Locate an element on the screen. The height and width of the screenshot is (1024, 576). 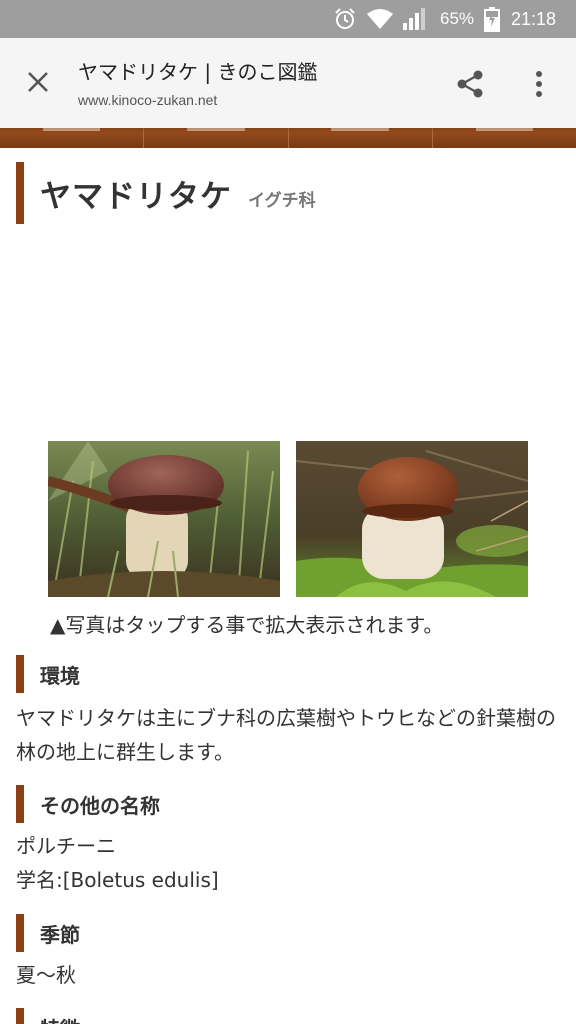
battery-charging-icon is located at coordinates (492, 19).